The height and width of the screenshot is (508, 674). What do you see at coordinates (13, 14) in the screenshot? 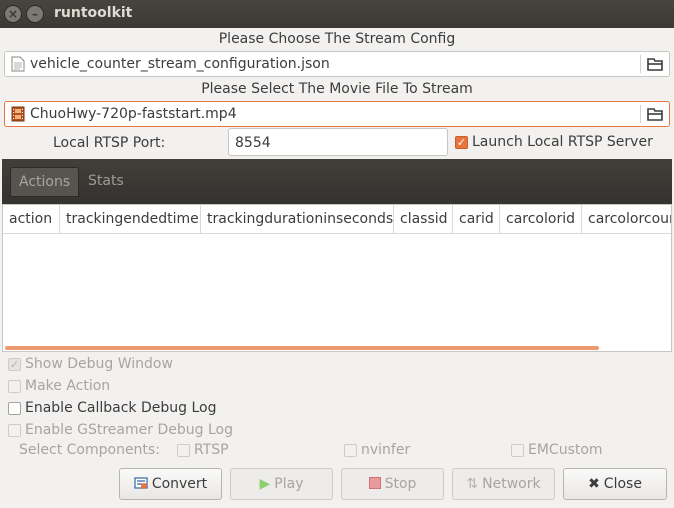
I see `close-window-icon: ×` at bounding box center [13, 14].